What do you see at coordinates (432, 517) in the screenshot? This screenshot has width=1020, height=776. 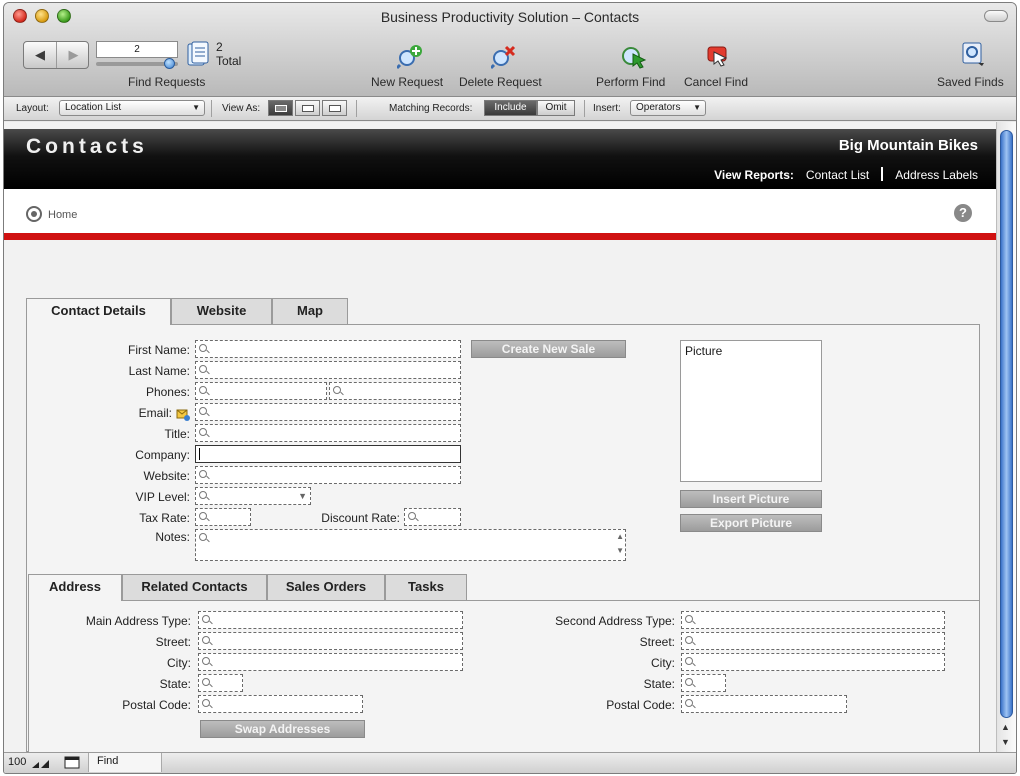 I see `discount-rate-field` at bounding box center [432, 517].